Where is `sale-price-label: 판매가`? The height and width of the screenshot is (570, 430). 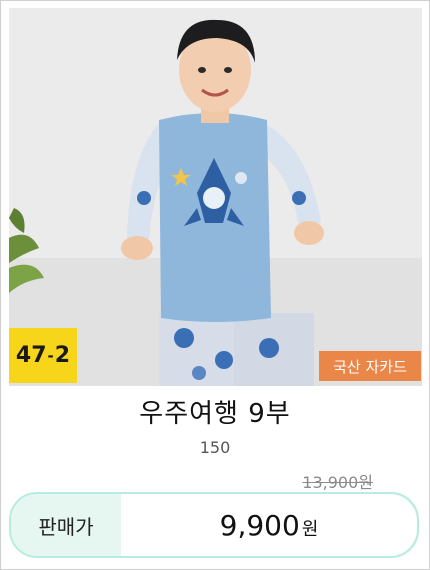
sale-price-label: 판매가 is located at coordinates (66, 526).